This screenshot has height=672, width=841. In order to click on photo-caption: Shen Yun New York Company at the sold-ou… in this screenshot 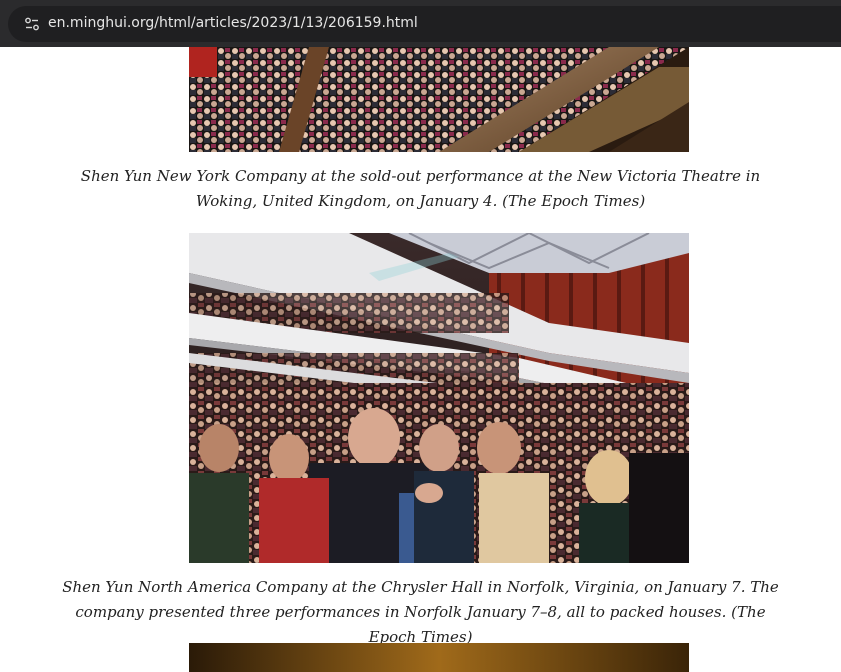, I will do `click(420, 189)`.